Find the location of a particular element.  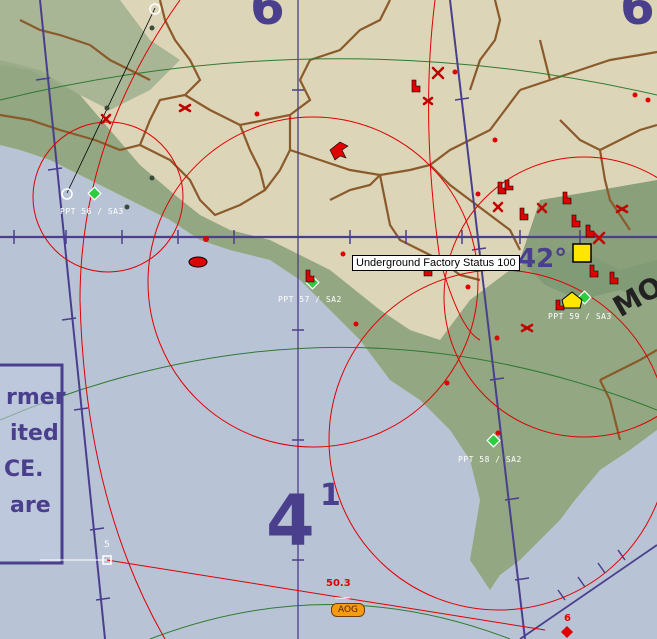

distance-label: 50.3 is located at coordinates (338, 583).